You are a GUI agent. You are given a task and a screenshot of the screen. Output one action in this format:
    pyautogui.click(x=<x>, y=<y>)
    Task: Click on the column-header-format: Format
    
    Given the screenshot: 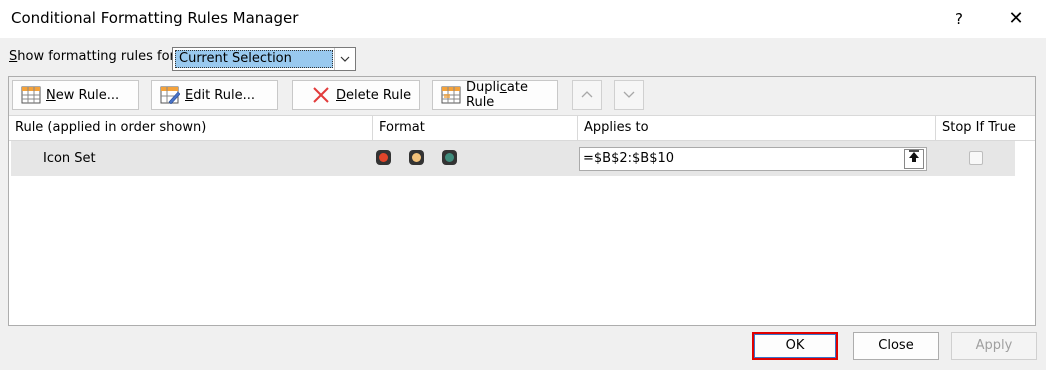 What is the action you would take?
    pyautogui.click(x=475, y=128)
    